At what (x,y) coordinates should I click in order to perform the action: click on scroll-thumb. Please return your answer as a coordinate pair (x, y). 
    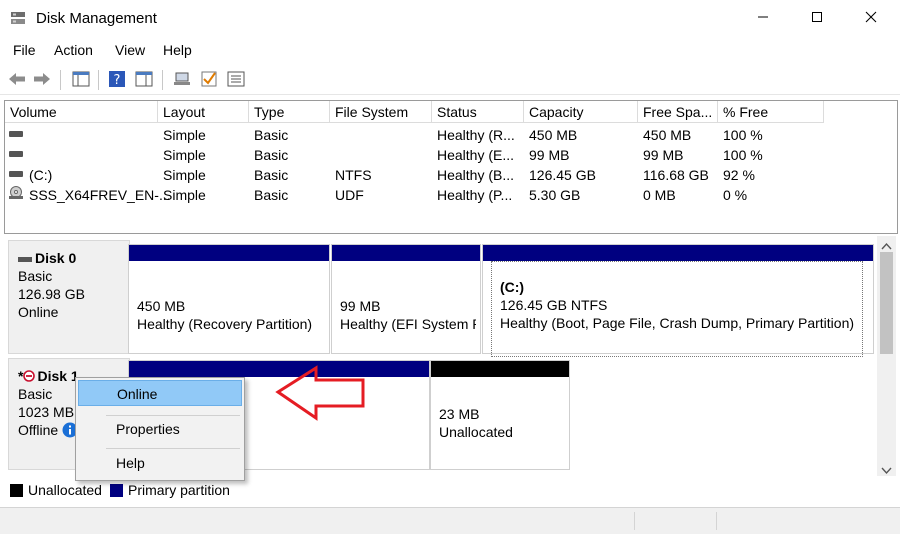
    Looking at the image, I should click on (886, 303).